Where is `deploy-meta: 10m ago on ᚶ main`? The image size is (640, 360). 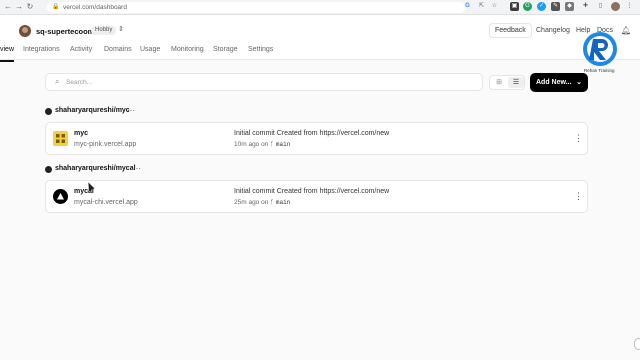
deploy-meta: 10m ago on ᚶ main is located at coordinates (262, 144).